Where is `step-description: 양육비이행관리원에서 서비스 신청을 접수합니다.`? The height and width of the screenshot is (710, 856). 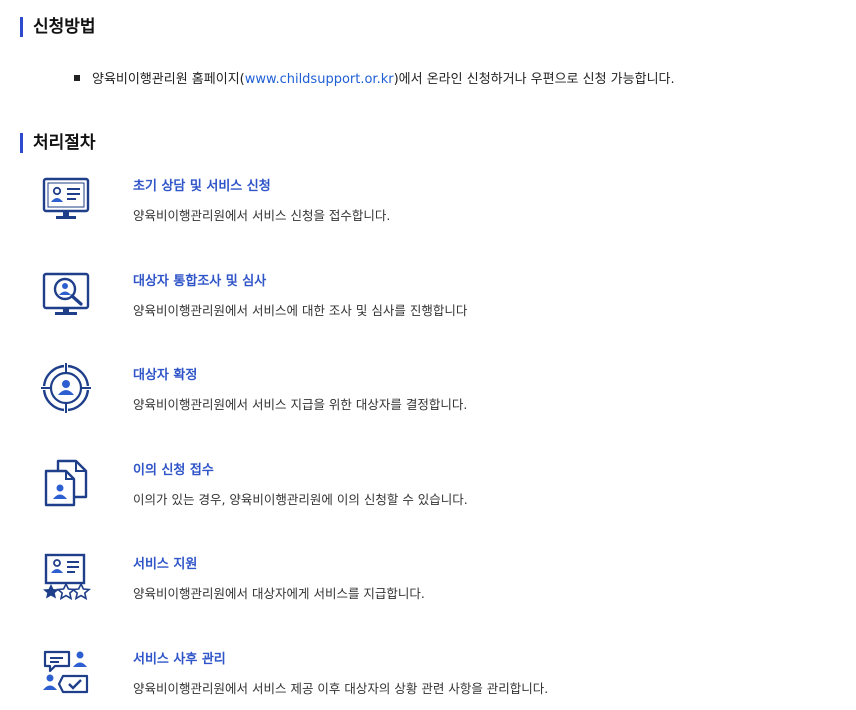
step-description: 양육비이행관리원에서 서비스 신청을 접수합니다. is located at coordinates (262, 215).